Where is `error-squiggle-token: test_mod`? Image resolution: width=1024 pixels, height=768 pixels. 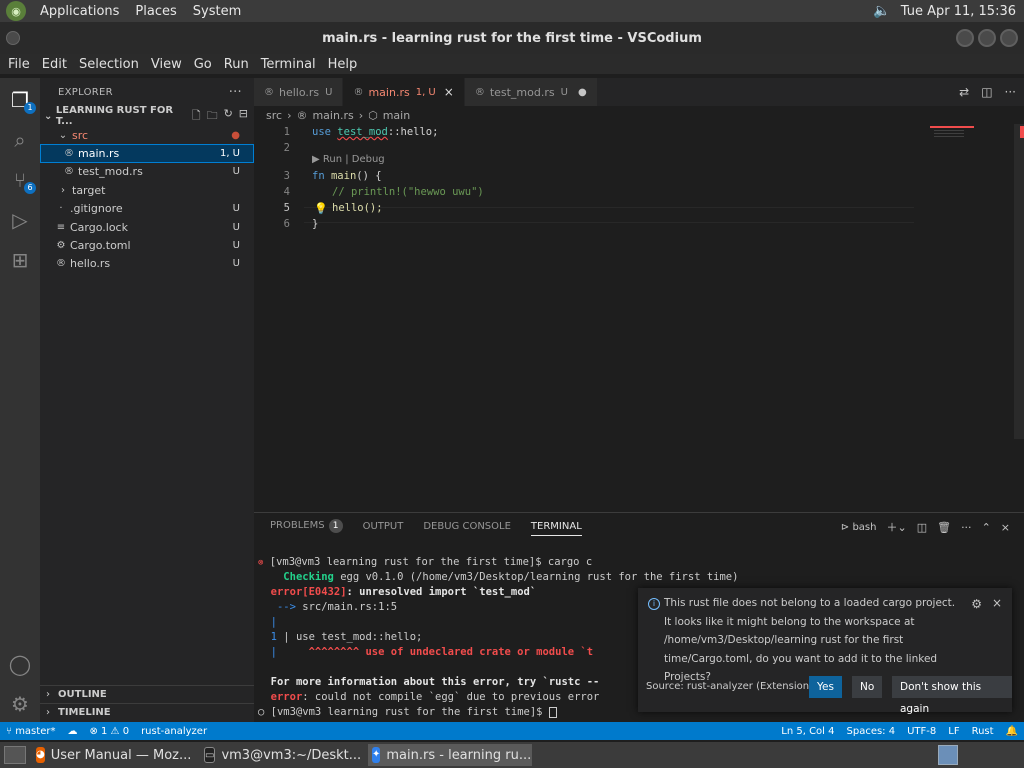 error-squiggle-token: test_mod is located at coordinates (362, 132).